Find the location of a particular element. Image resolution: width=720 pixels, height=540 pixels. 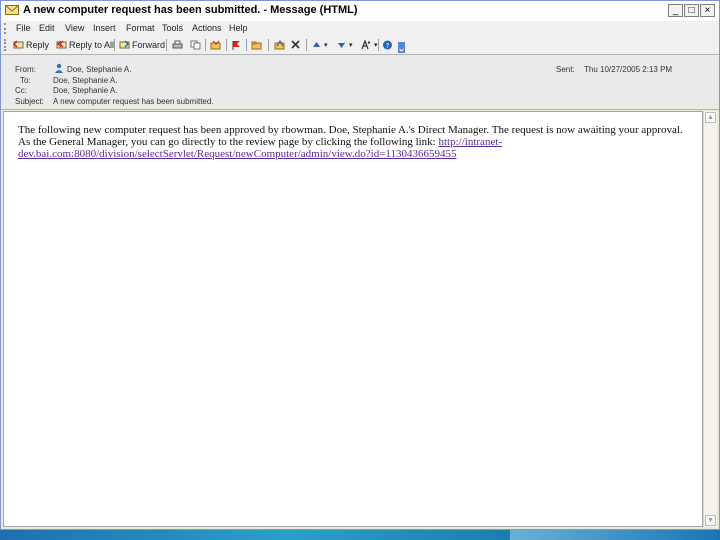

menu-file: File is located at coordinates (23, 28).